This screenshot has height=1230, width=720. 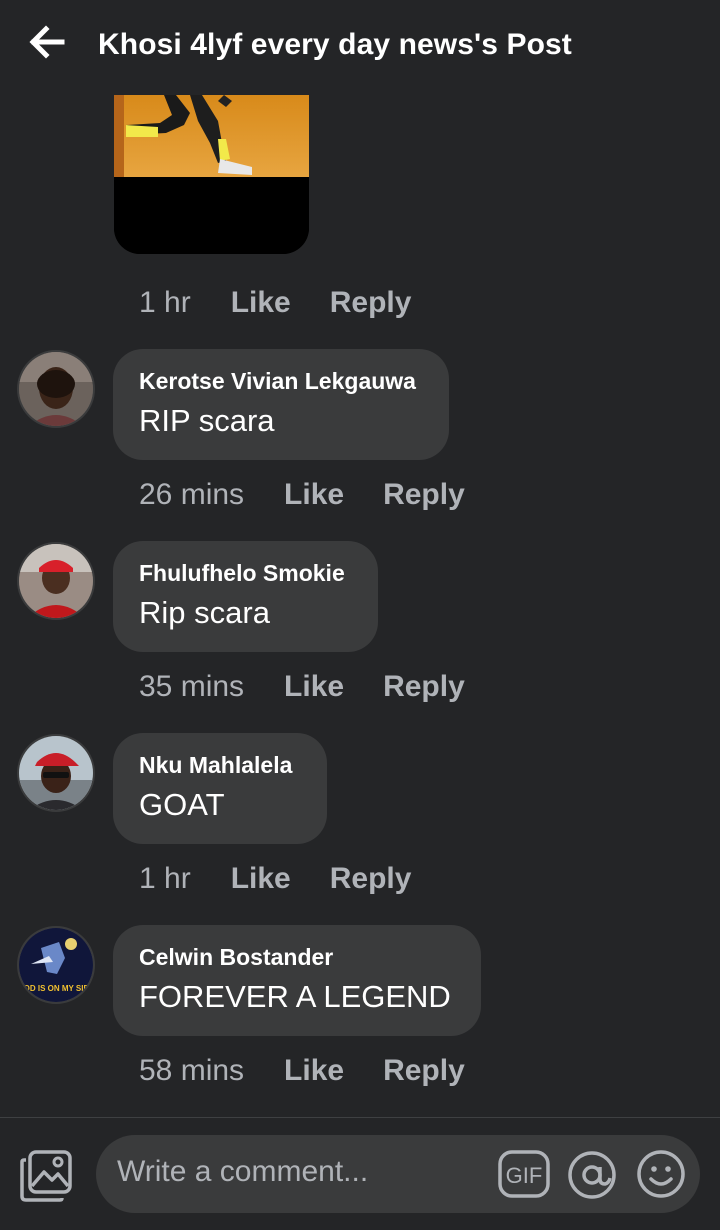 I want to click on comment-image, so click(x=211, y=174).